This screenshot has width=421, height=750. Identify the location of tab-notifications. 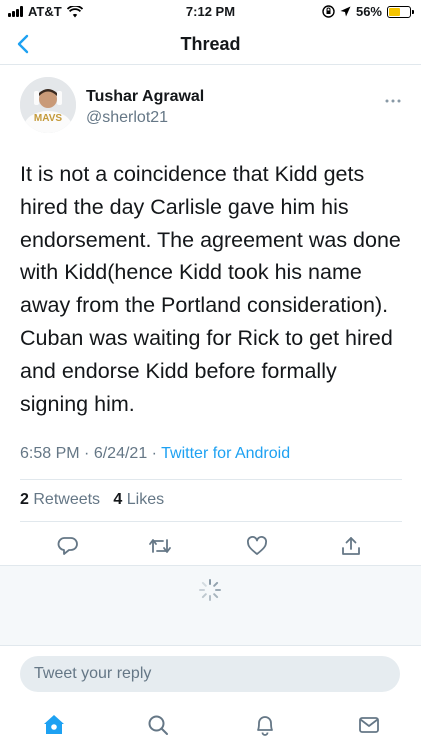
(265, 725).